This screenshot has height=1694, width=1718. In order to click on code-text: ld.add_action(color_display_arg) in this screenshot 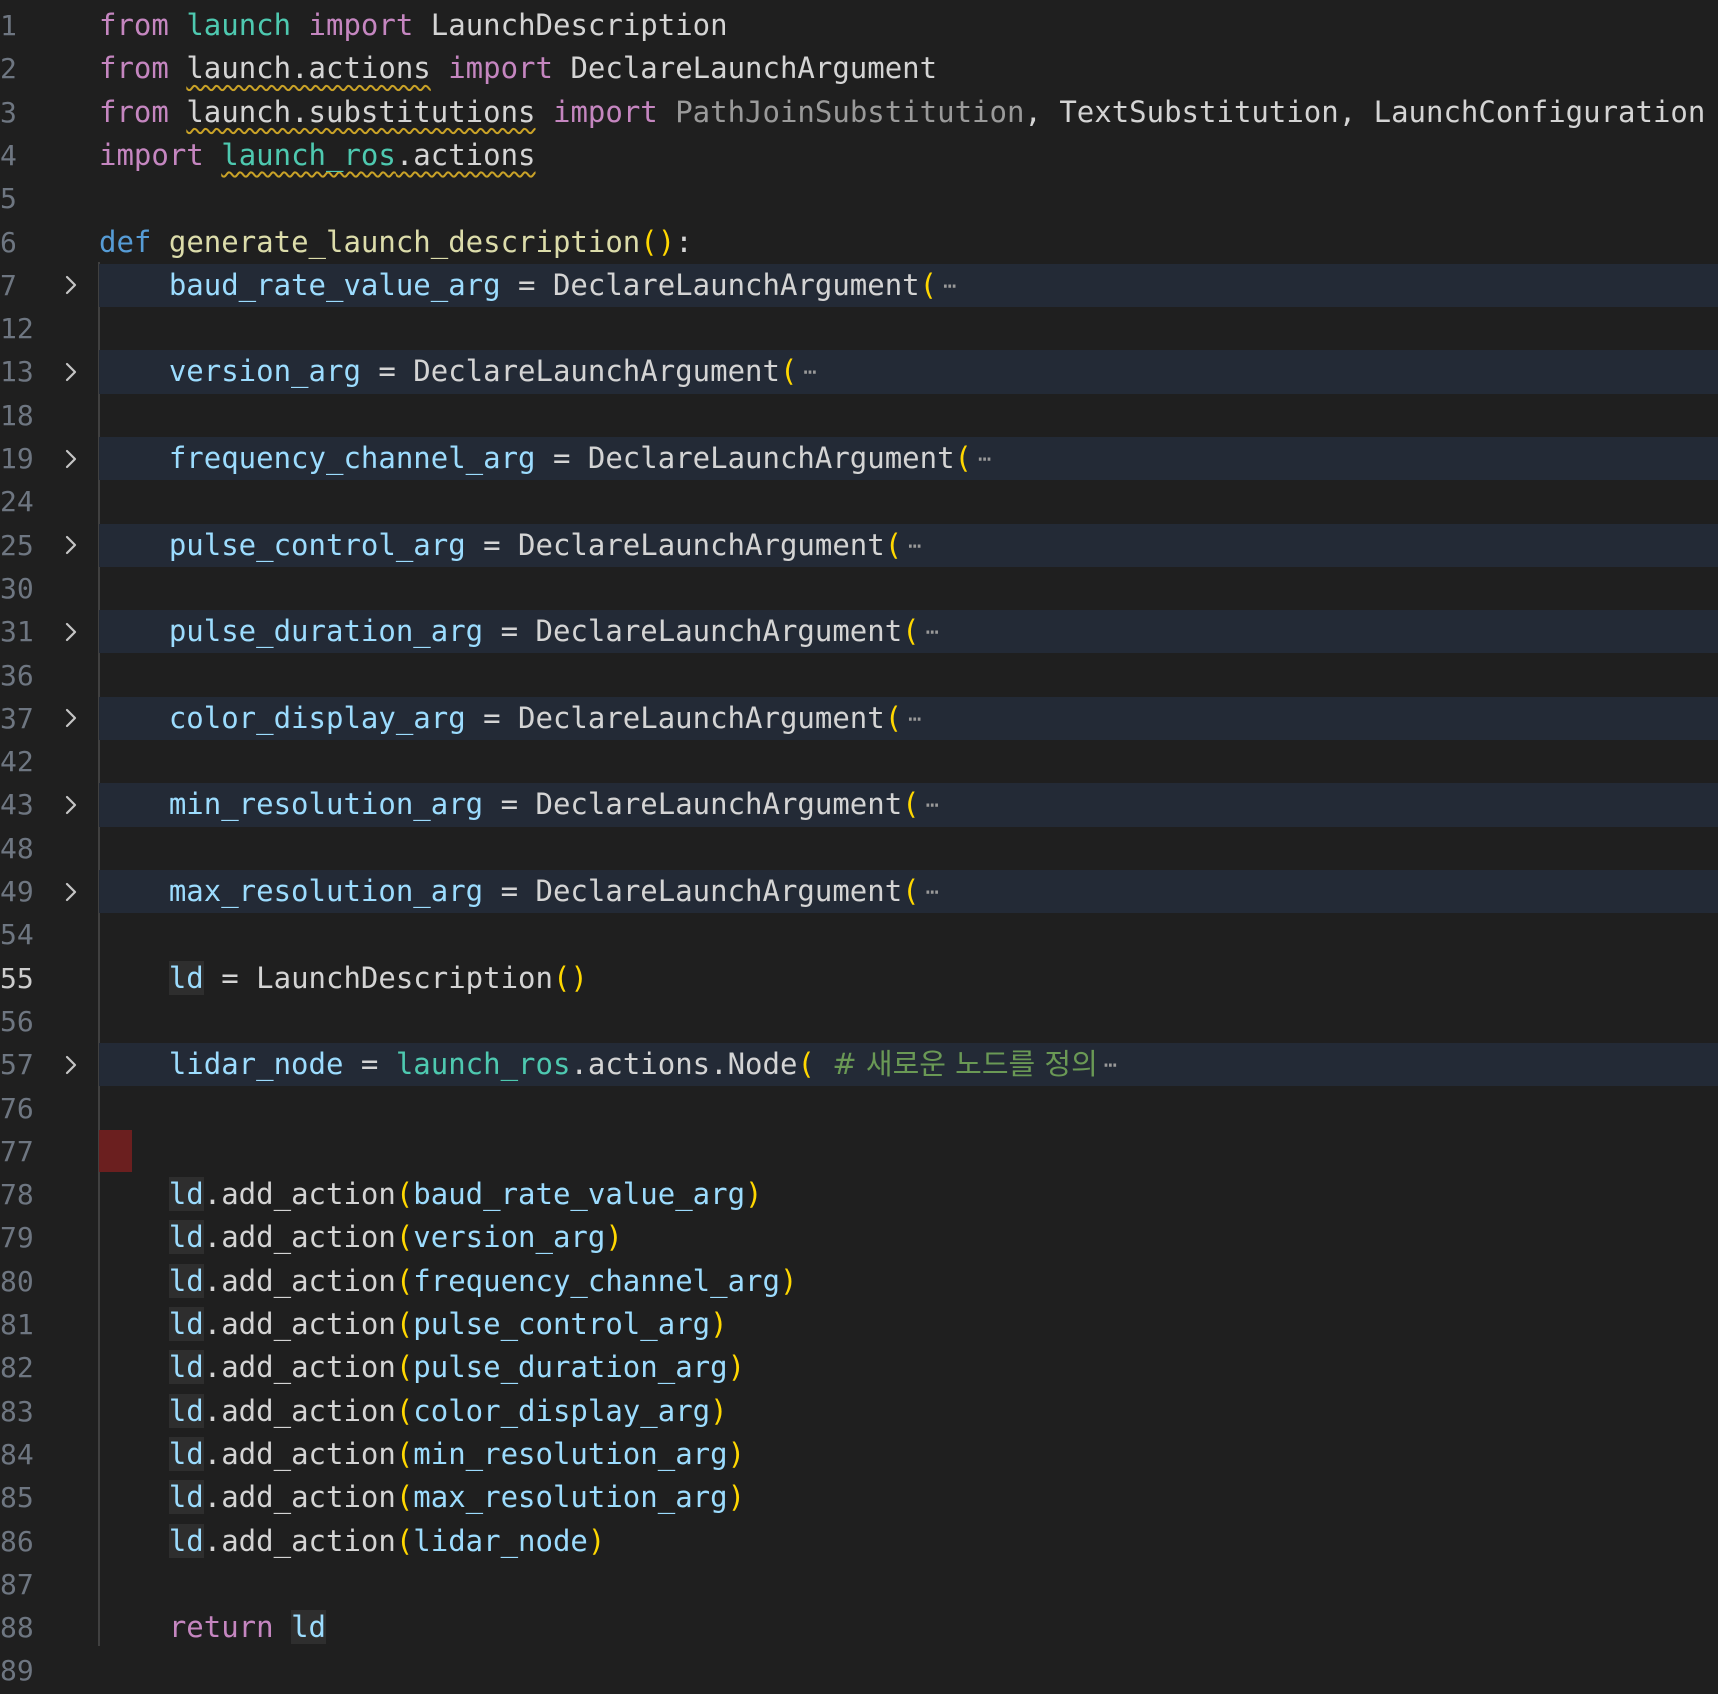, I will do `click(413, 1411)`.